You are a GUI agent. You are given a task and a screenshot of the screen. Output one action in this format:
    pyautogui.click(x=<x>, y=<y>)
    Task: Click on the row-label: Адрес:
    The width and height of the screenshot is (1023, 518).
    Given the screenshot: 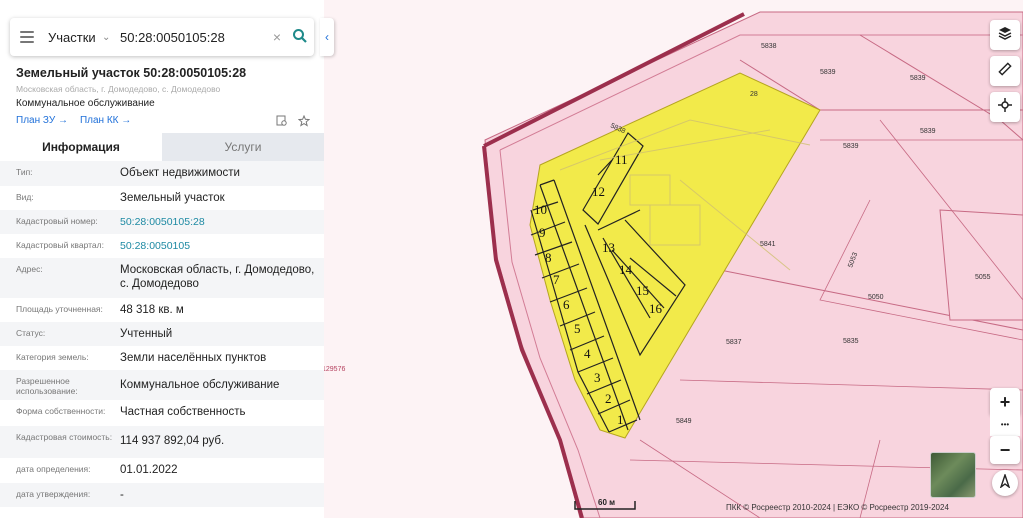 What is the action you would take?
    pyautogui.click(x=29, y=269)
    